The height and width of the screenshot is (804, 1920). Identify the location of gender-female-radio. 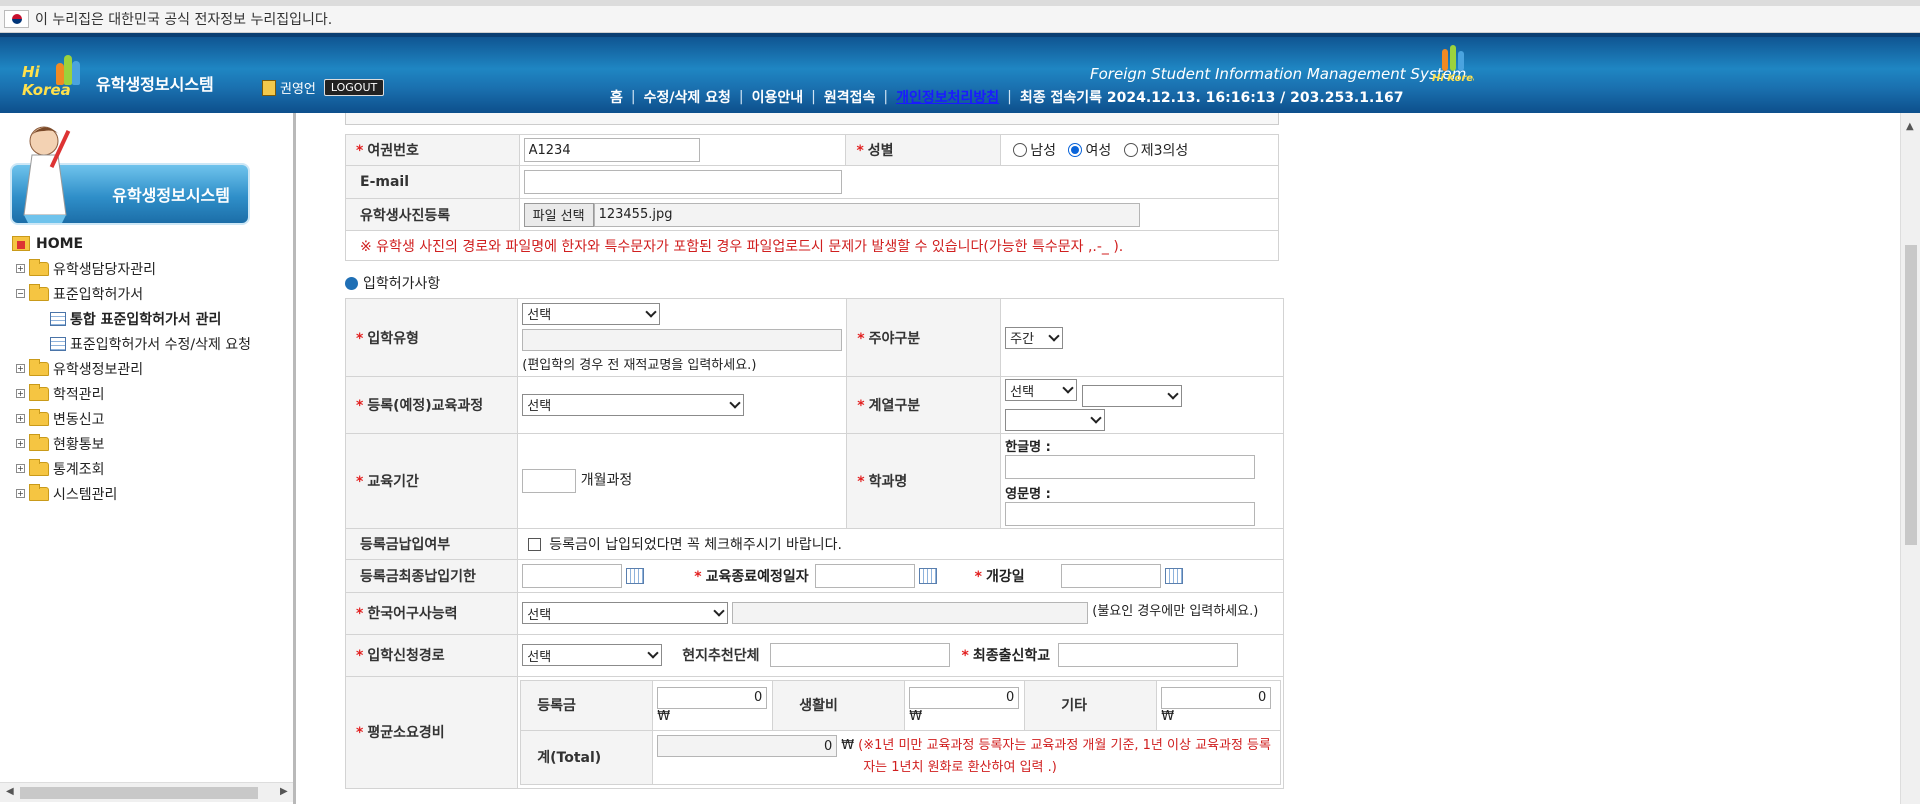
(1075, 150).